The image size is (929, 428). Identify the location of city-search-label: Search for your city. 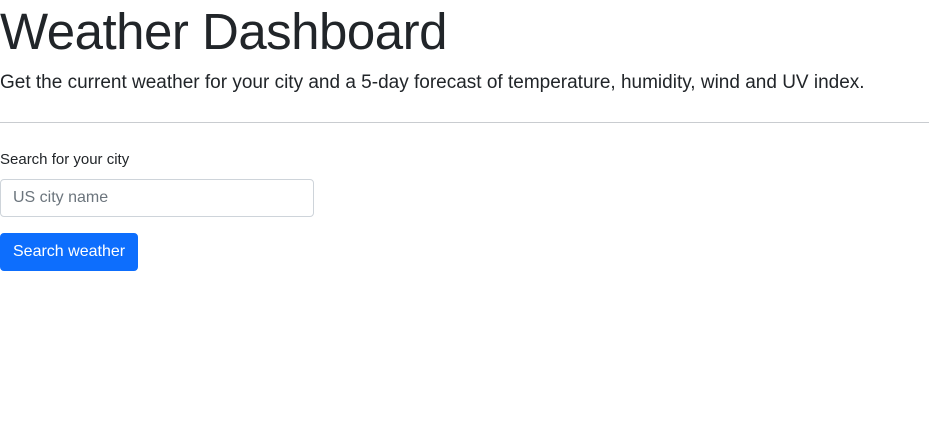
(65, 159).